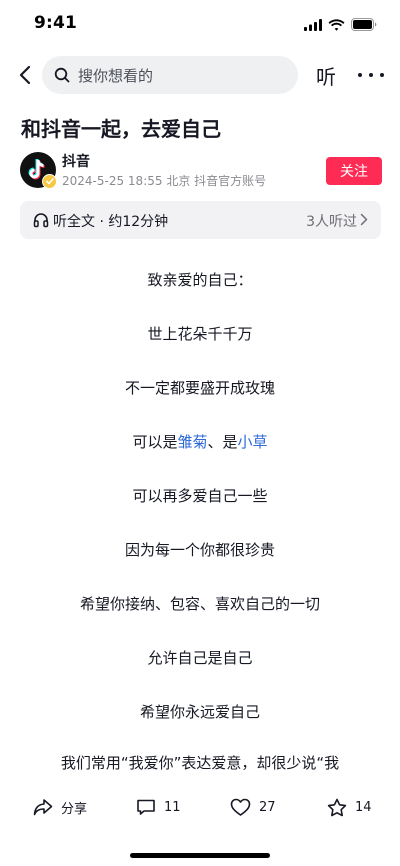 Image resolution: width=400 pixels, height=866 pixels. I want to click on back-button, so click(25, 75).